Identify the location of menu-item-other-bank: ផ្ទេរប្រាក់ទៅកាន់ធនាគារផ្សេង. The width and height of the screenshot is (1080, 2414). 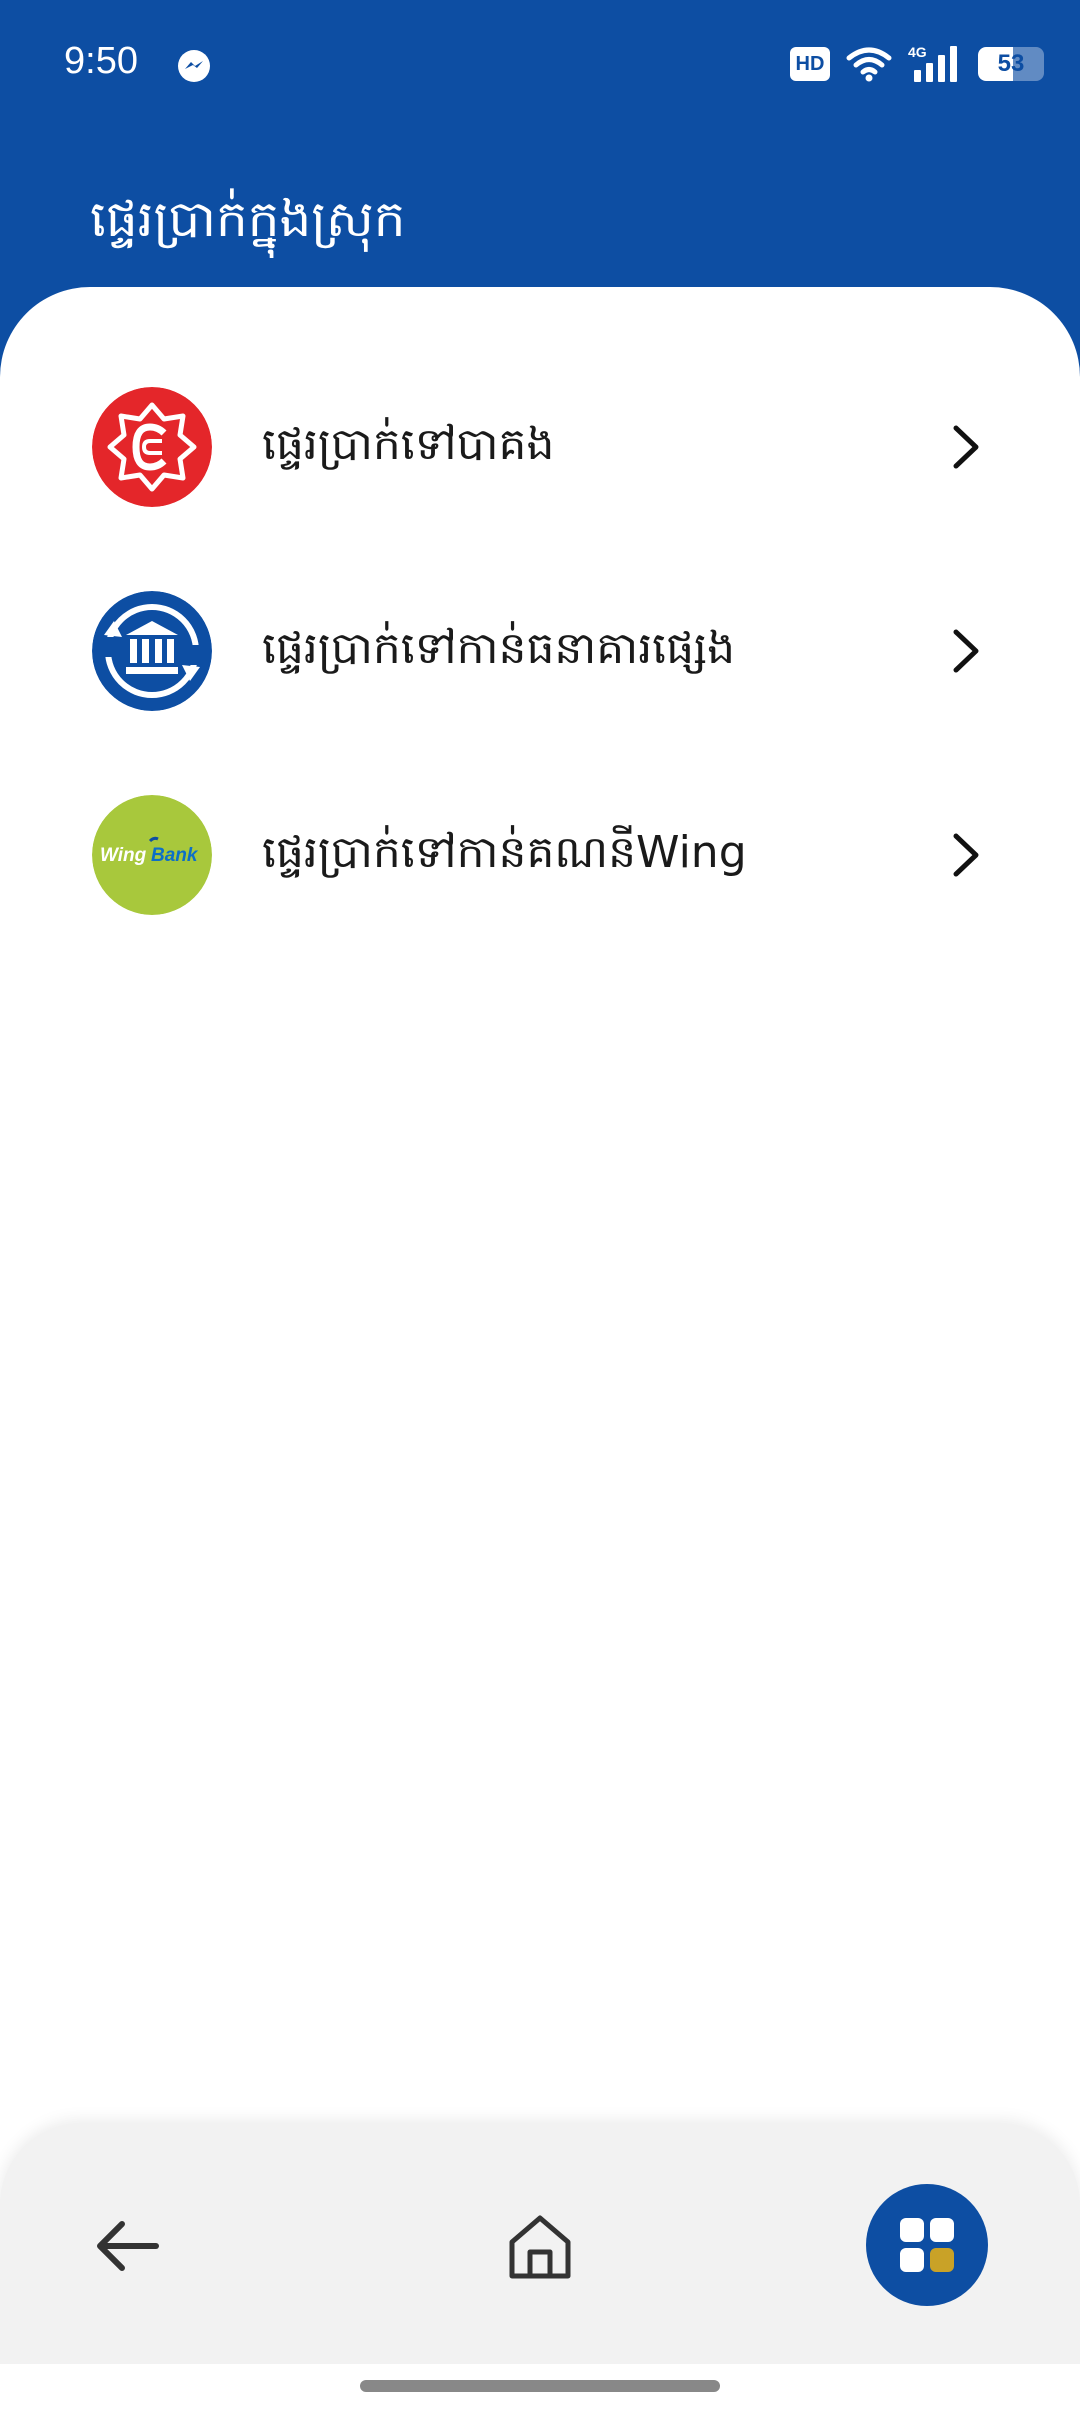
(540, 651).